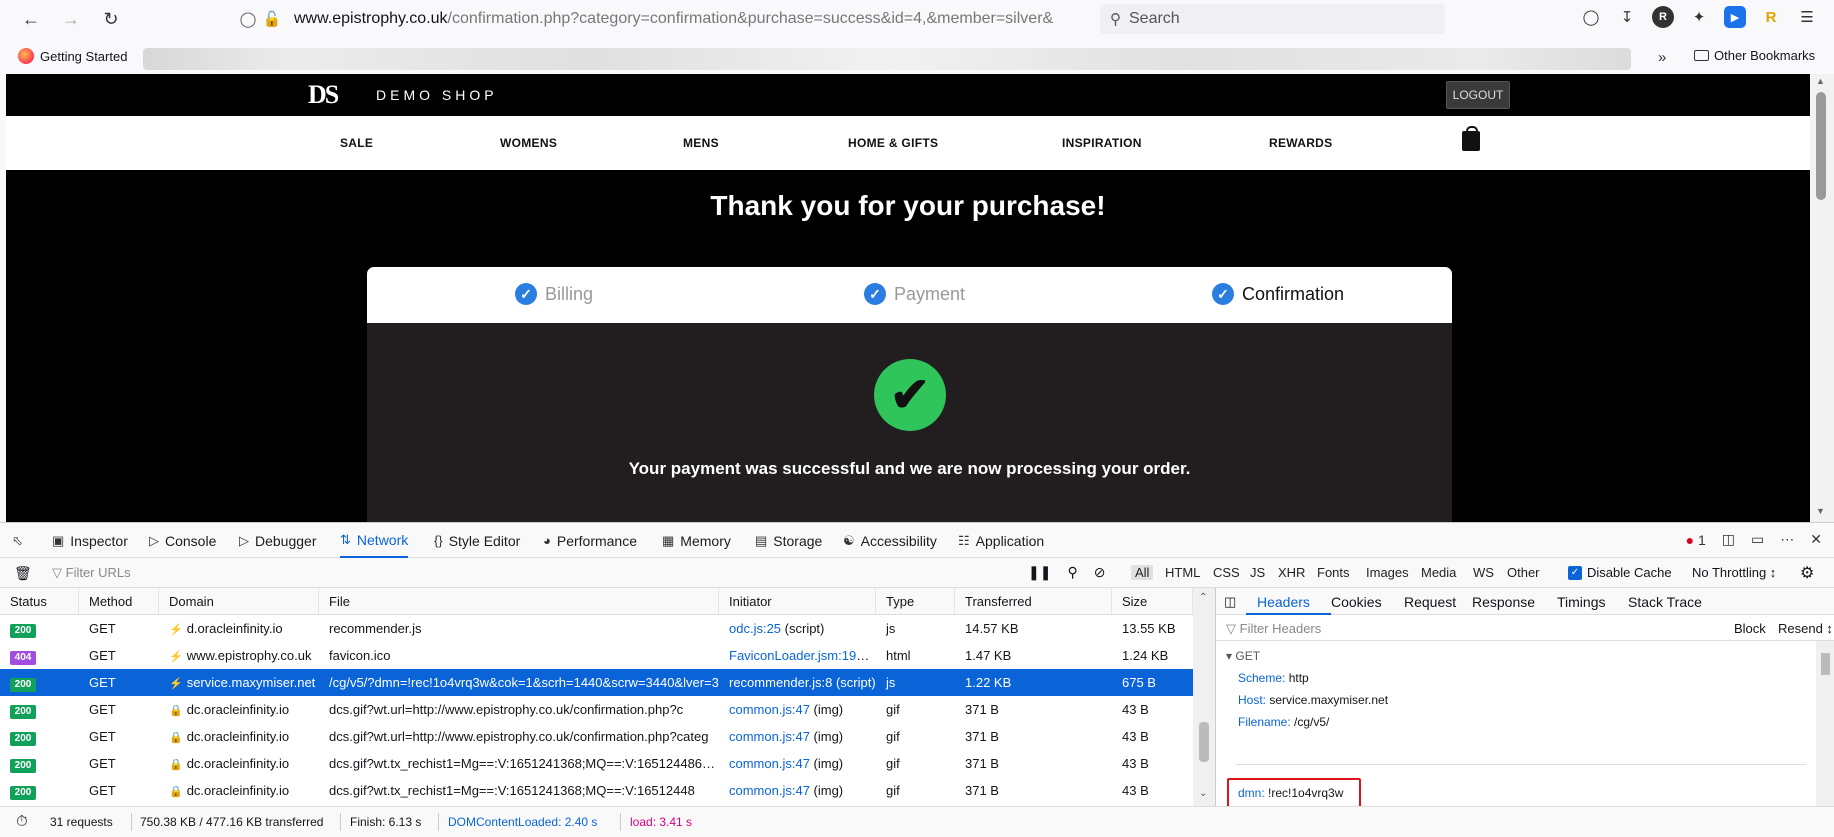 This screenshot has width=1834, height=837. Describe the element at coordinates (1805, 628) in the screenshot. I see `resend-button: Resend ↕` at that location.